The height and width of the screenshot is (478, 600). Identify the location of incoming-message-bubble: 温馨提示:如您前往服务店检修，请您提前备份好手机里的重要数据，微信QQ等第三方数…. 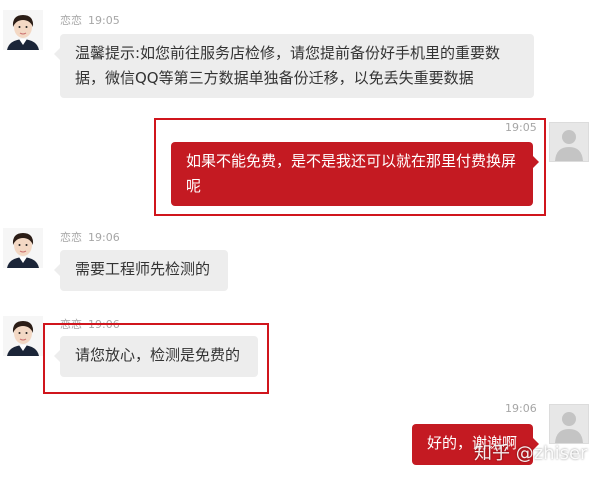
(294, 66).